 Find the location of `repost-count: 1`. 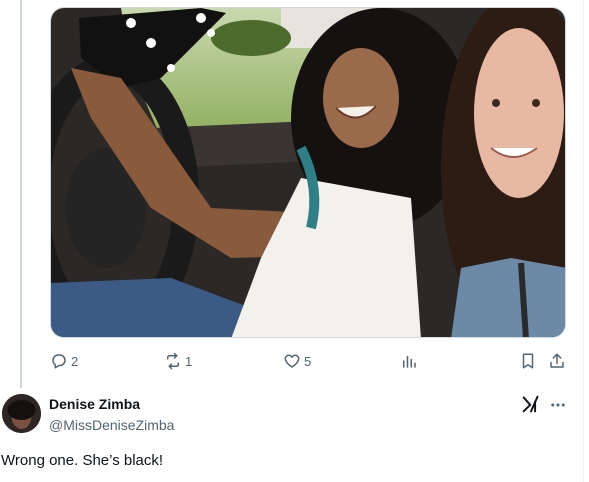

repost-count: 1 is located at coordinates (189, 361).